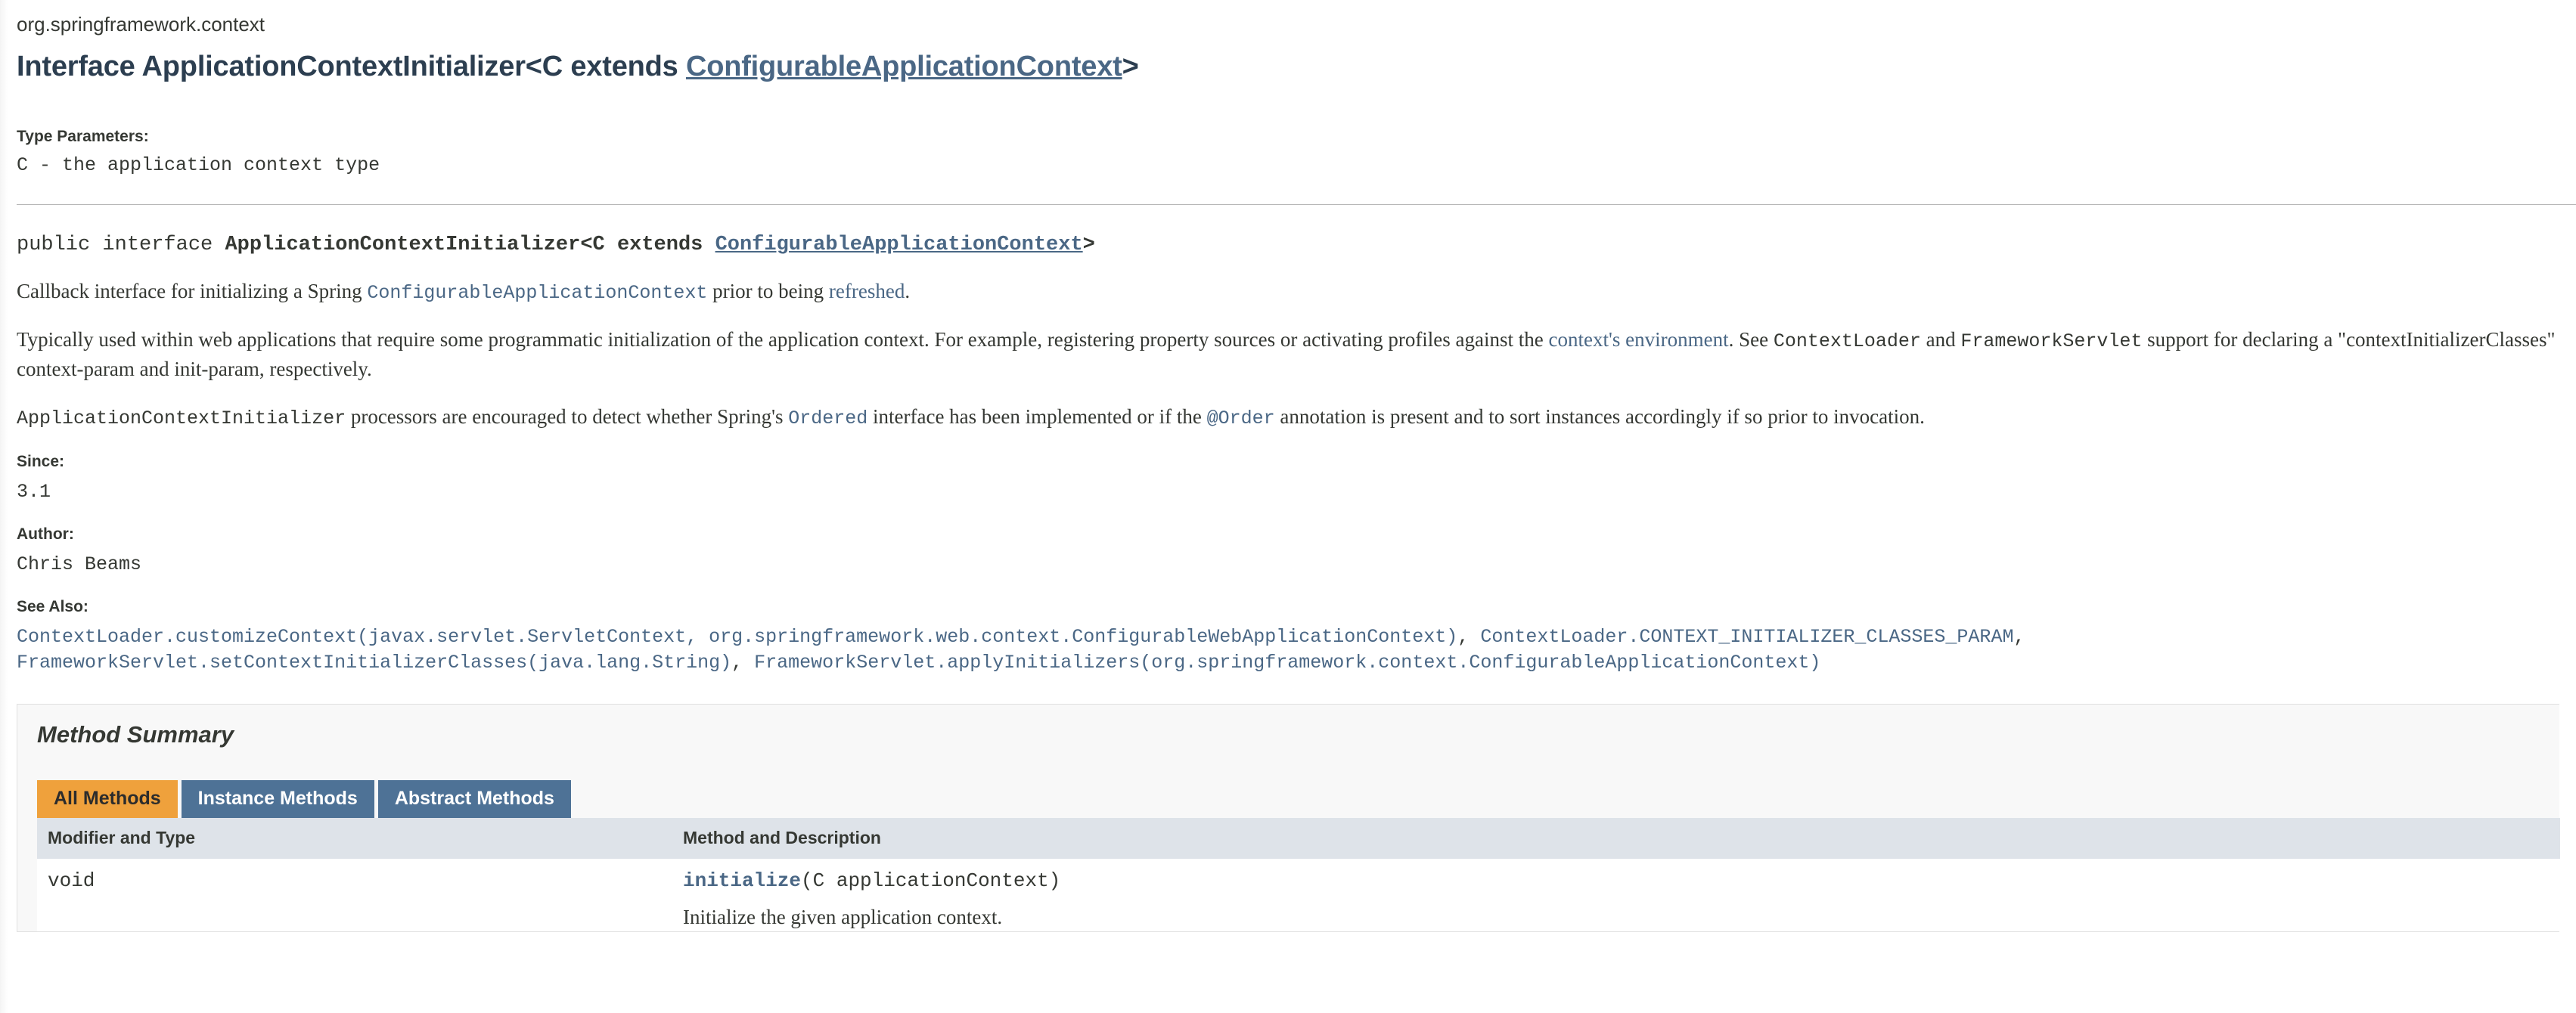 The height and width of the screenshot is (1013, 2576). What do you see at coordinates (121, 245) in the screenshot?
I see `signature-modifiers: public interface` at bounding box center [121, 245].